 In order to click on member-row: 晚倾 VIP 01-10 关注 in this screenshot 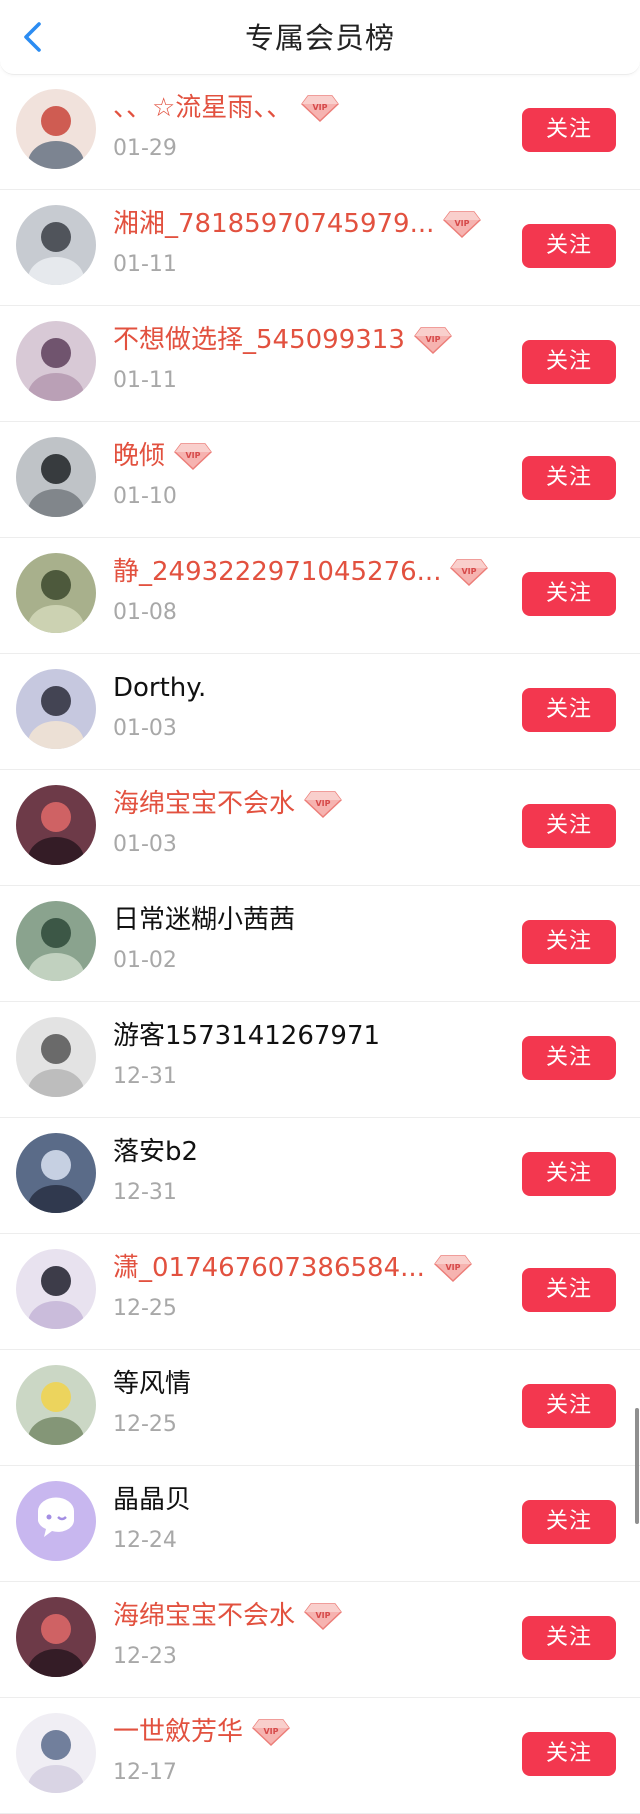, I will do `click(320, 480)`.